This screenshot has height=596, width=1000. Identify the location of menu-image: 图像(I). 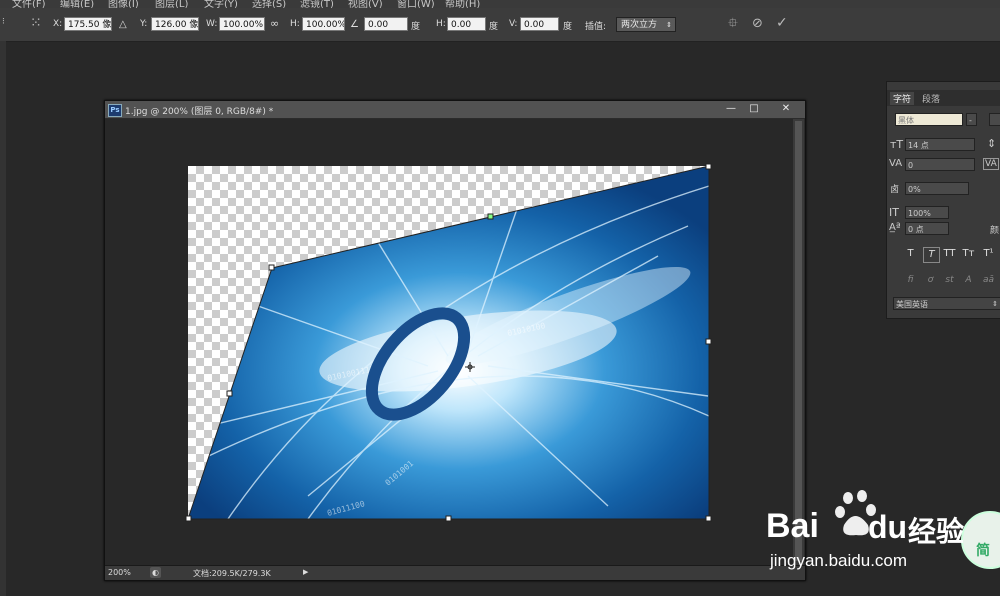
(123, 4).